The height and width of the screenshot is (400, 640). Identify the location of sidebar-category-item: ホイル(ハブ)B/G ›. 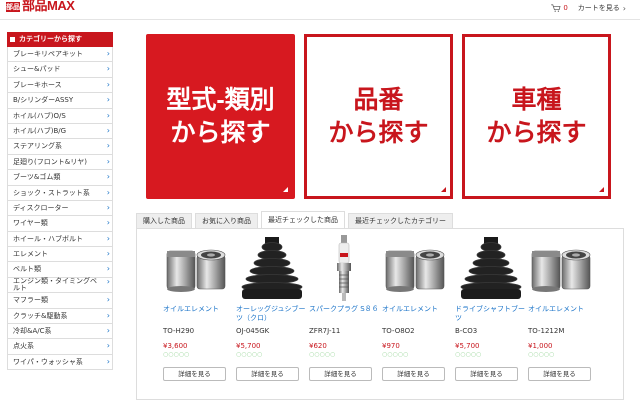
(60, 131).